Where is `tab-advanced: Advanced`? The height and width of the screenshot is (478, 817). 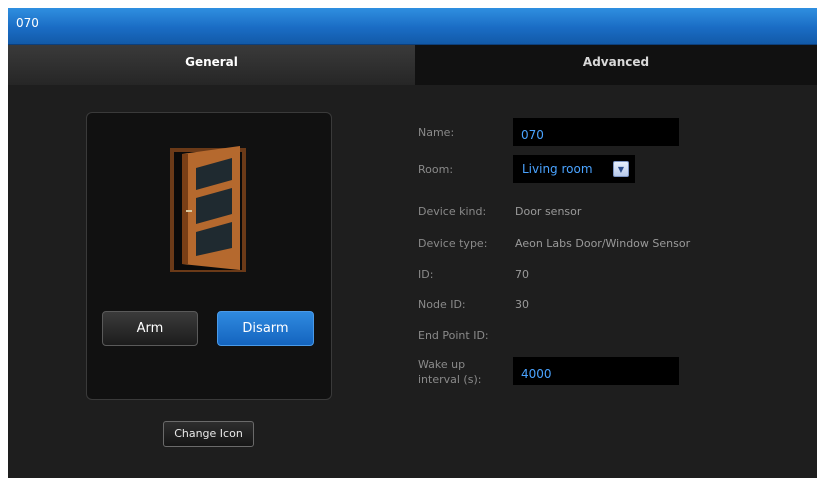 tab-advanced: Advanced is located at coordinates (616, 65).